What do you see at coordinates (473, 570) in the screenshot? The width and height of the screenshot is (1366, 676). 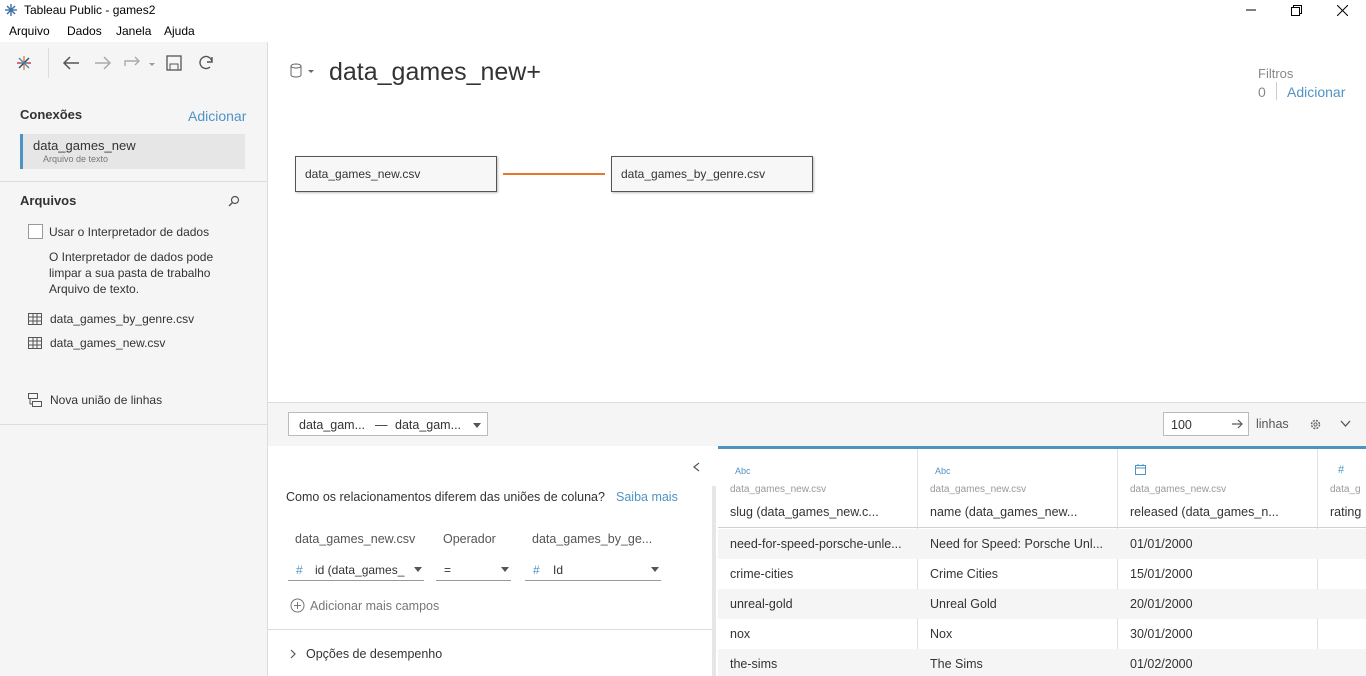 I see `operator-dropdown: =` at bounding box center [473, 570].